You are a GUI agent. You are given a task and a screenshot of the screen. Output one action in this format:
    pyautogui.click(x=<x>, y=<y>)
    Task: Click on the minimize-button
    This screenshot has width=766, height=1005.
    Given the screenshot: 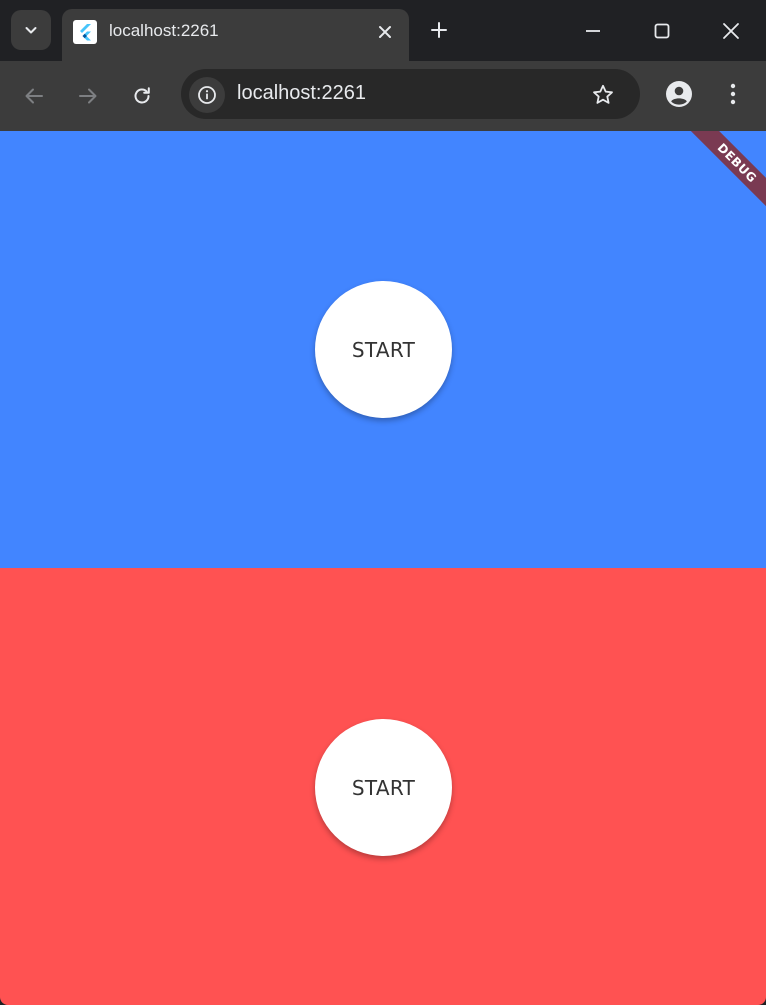 What is the action you would take?
    pyautogui.click(x=593, y=31)
    